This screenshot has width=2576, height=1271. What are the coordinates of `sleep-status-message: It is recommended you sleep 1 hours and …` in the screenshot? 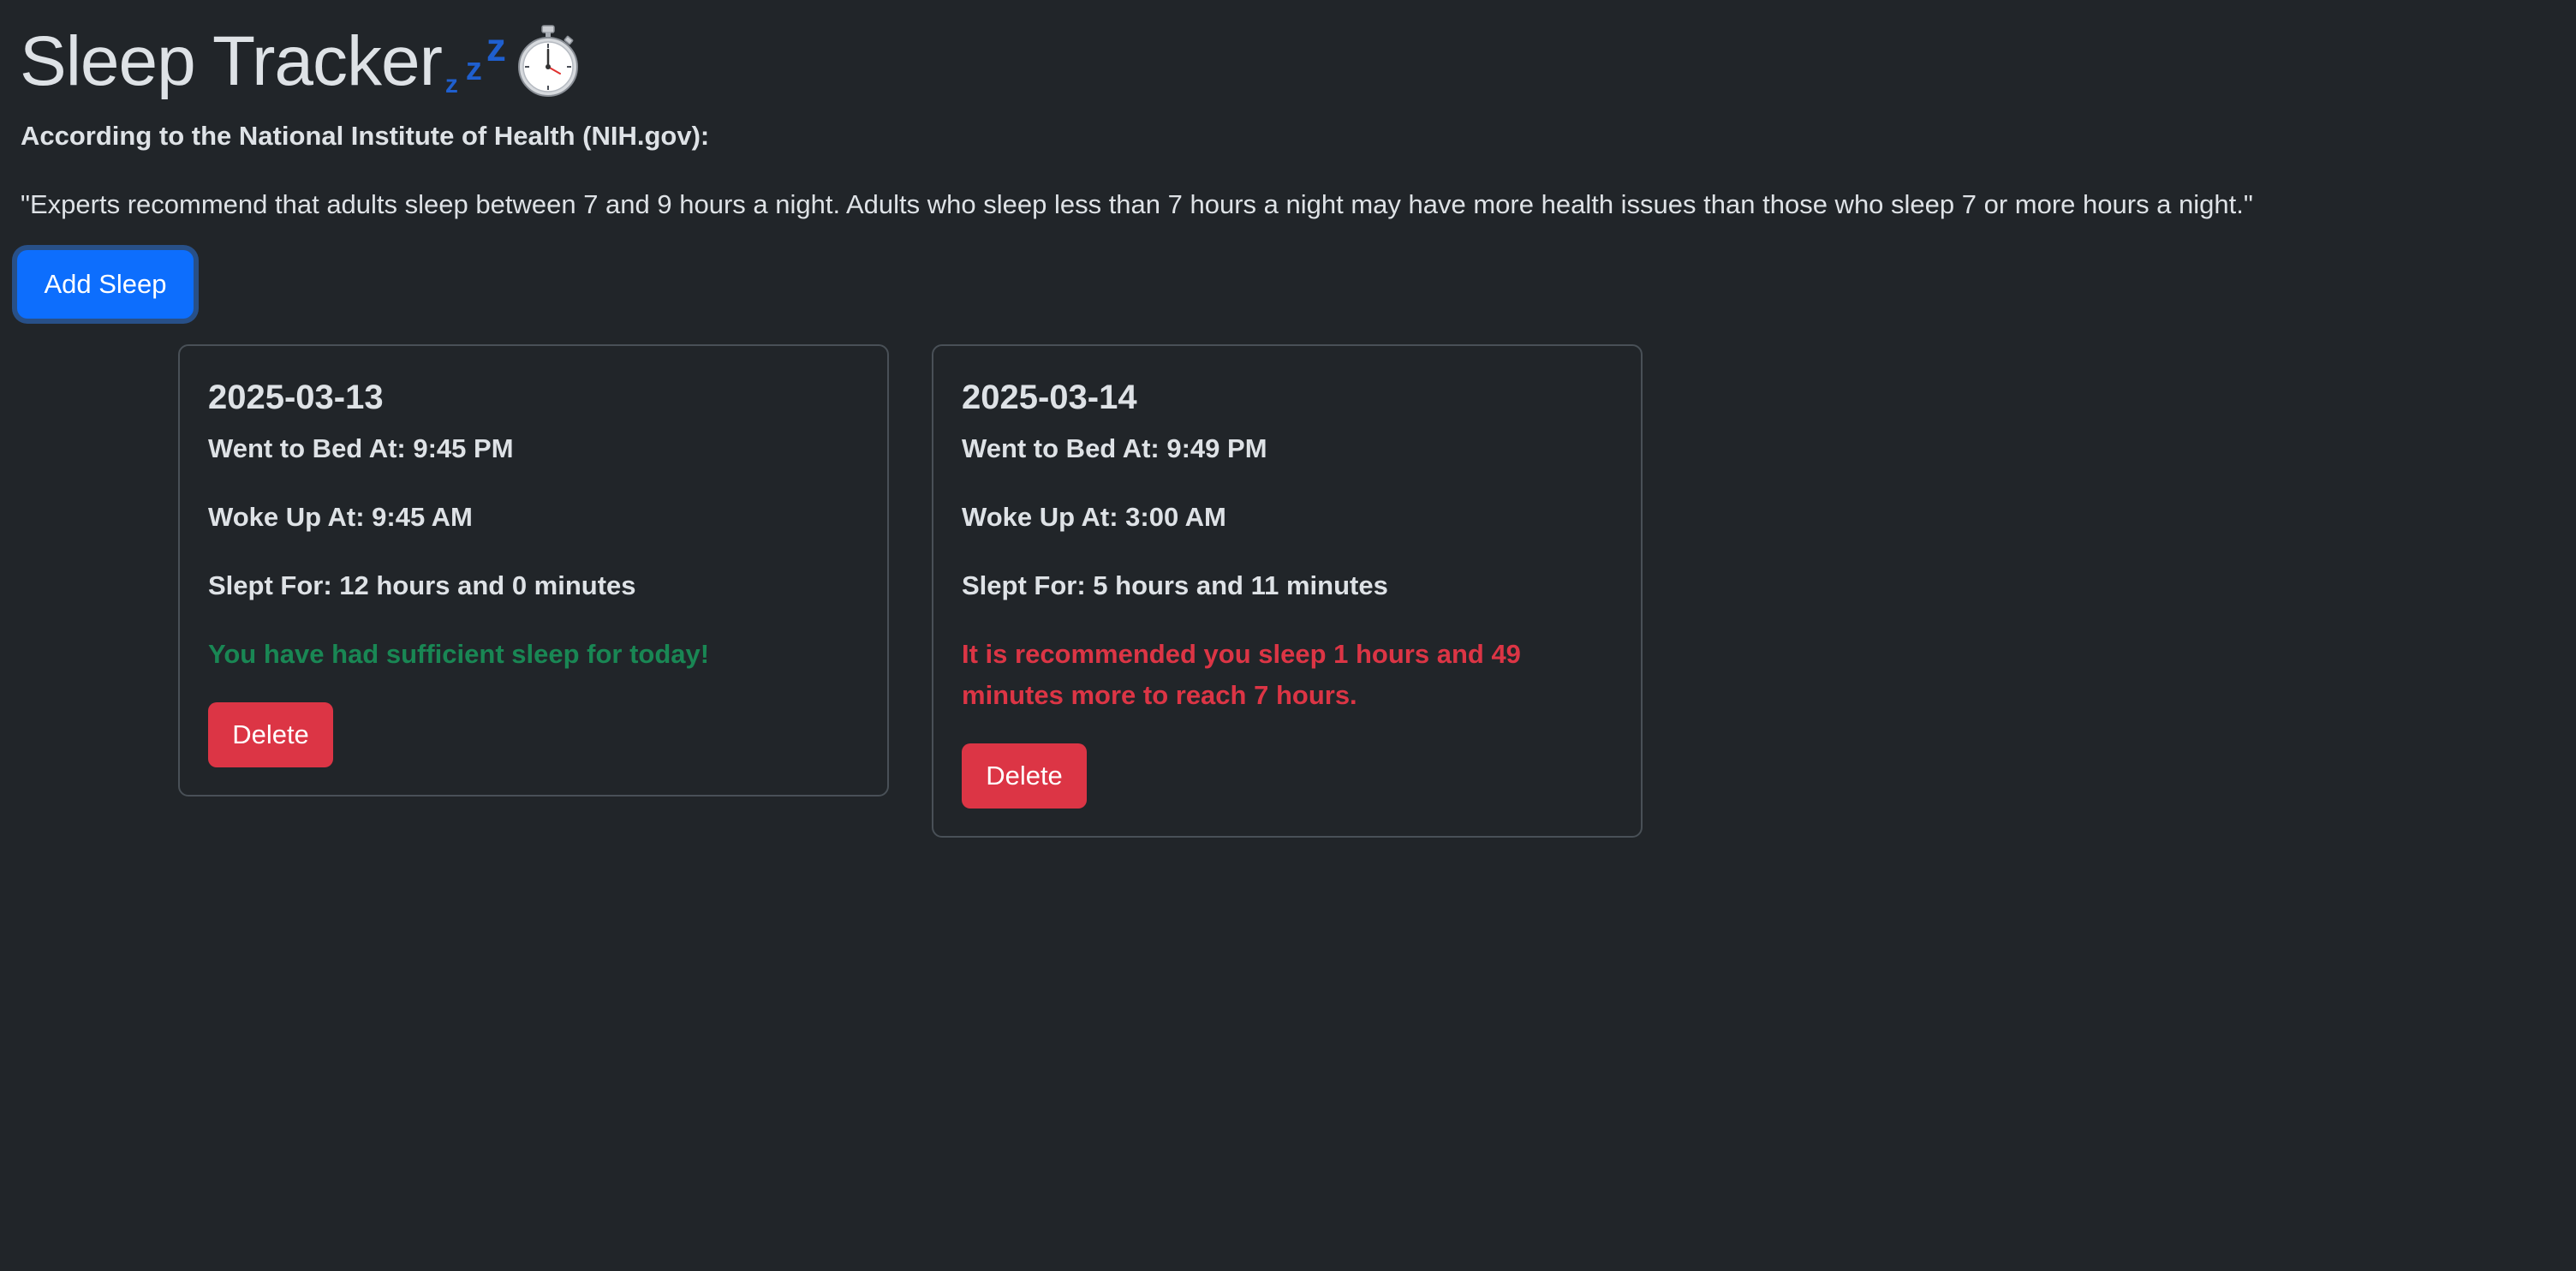 It's located at (1241, 674).